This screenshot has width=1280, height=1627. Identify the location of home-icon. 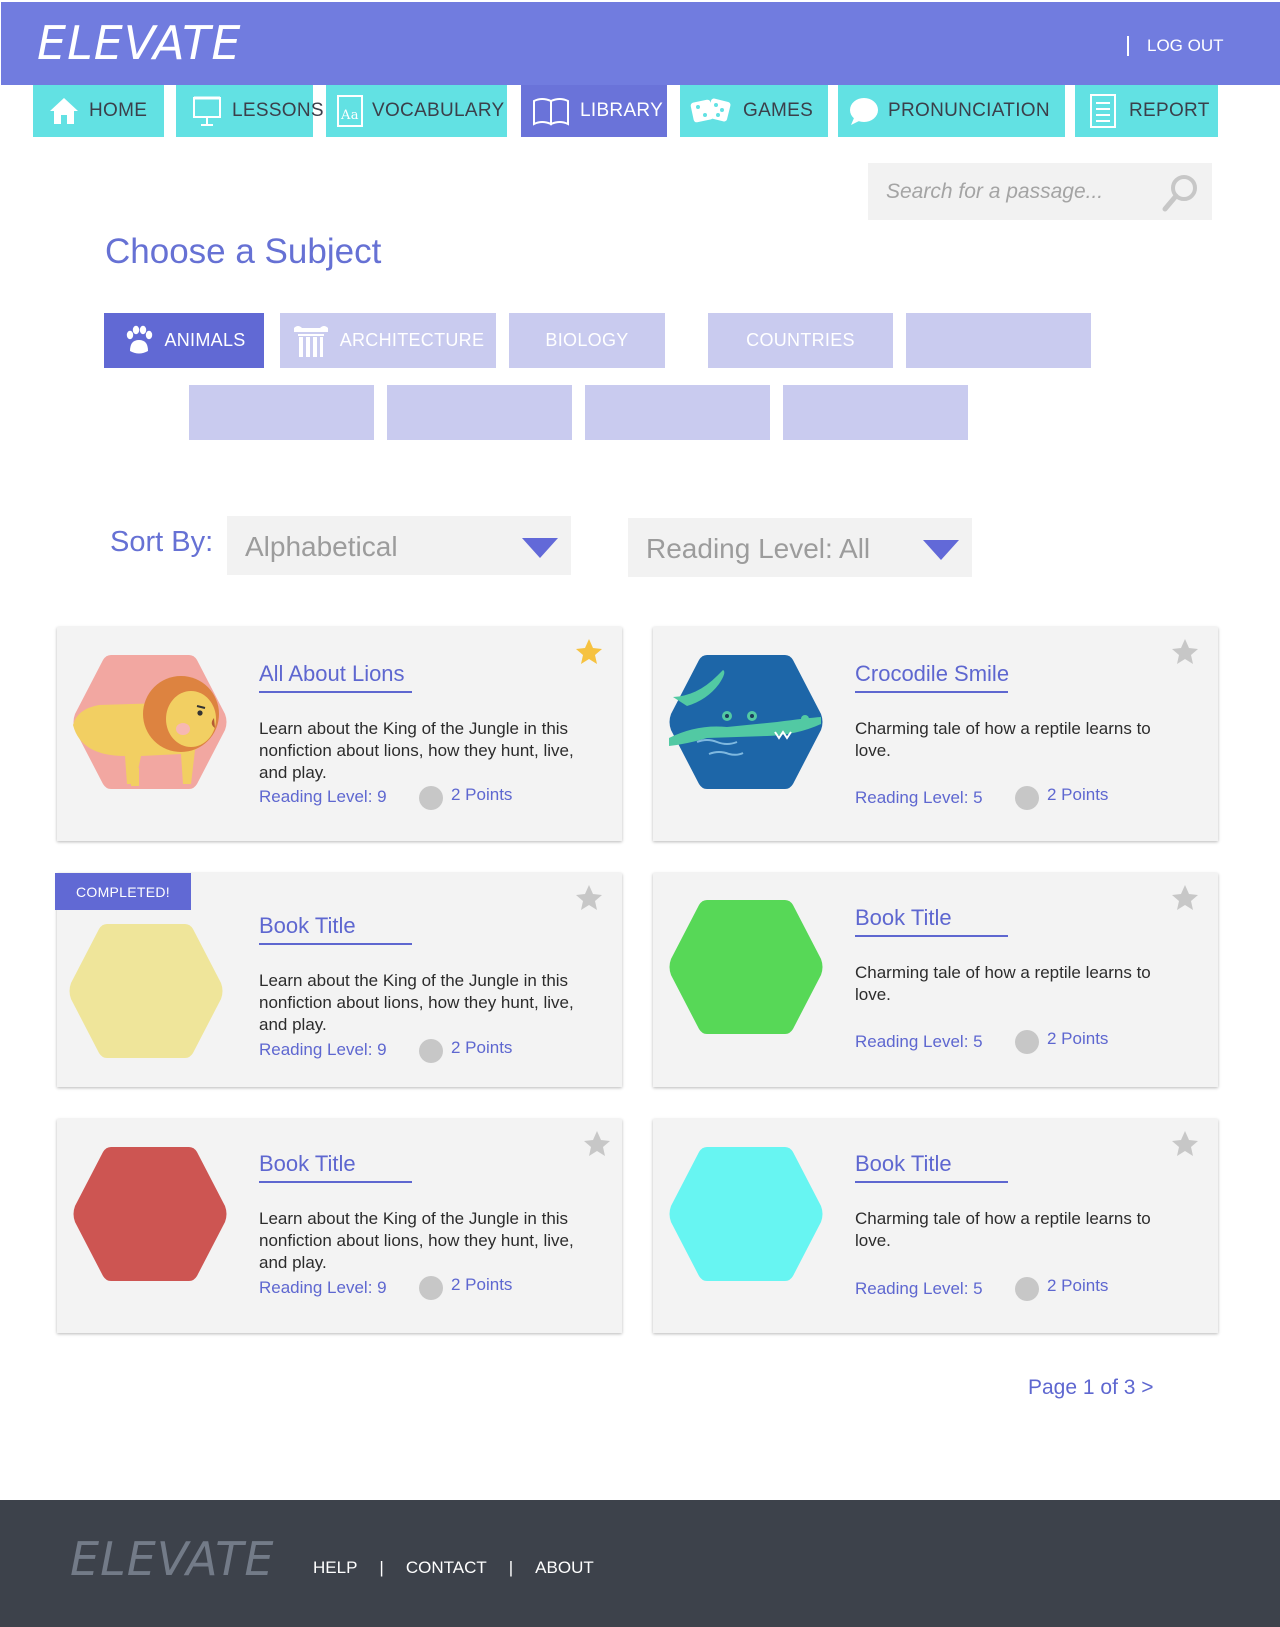
(64, 111).